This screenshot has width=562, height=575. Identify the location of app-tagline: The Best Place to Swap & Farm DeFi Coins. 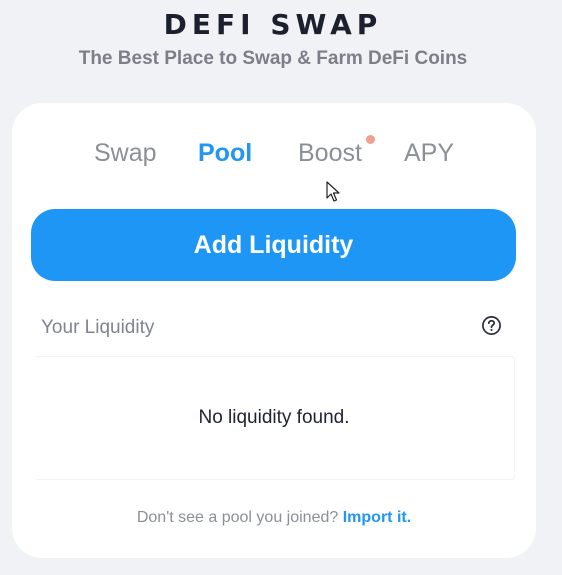
(273, 58).